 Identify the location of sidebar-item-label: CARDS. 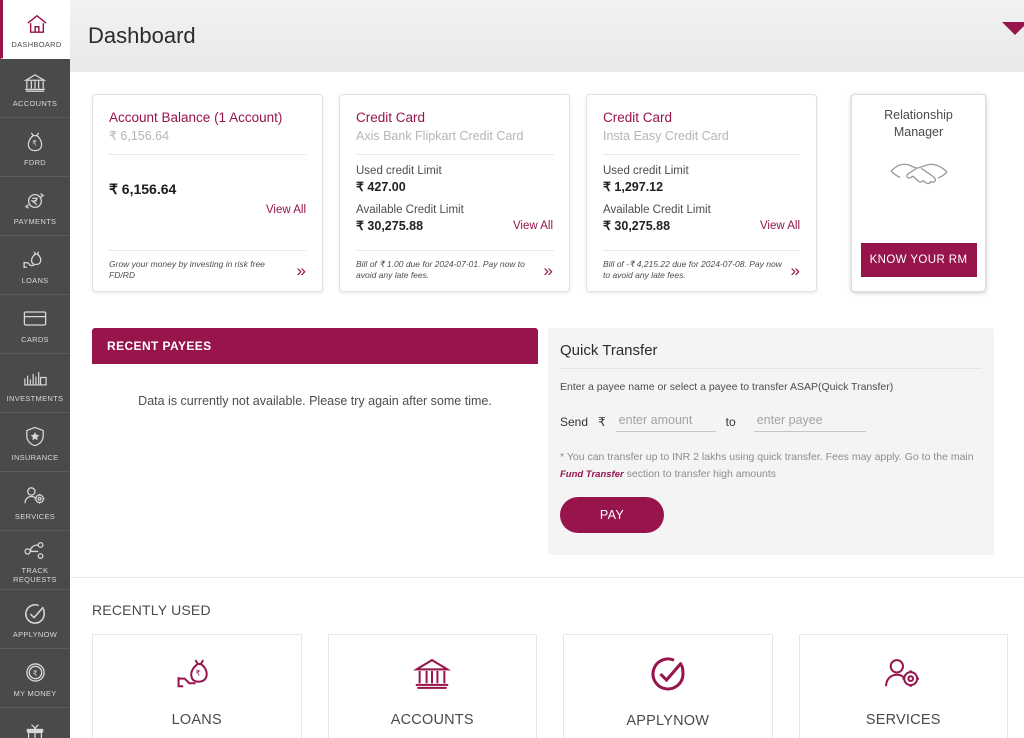
(35, 339).